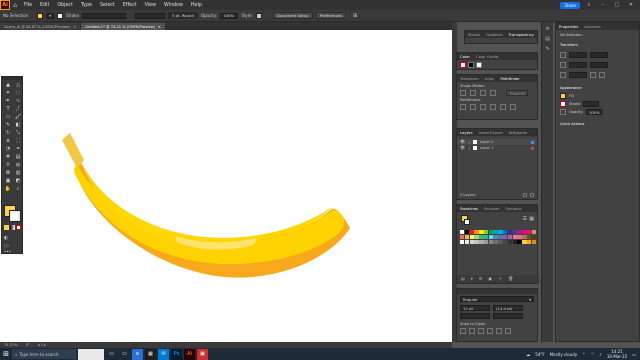  I want to click on gradient-mode-icon, so click(12, 227).